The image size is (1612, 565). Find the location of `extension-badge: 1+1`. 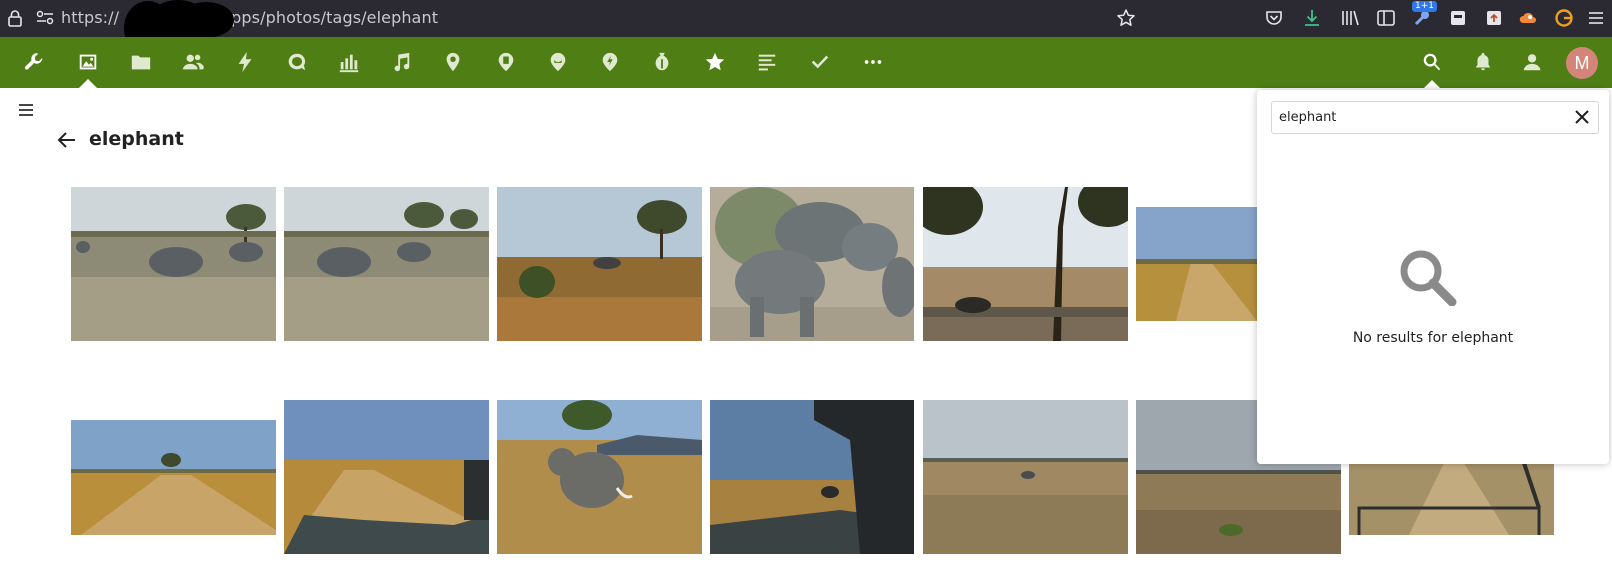

extension-badge: 1+1 is located at coordinates (1424, 6).